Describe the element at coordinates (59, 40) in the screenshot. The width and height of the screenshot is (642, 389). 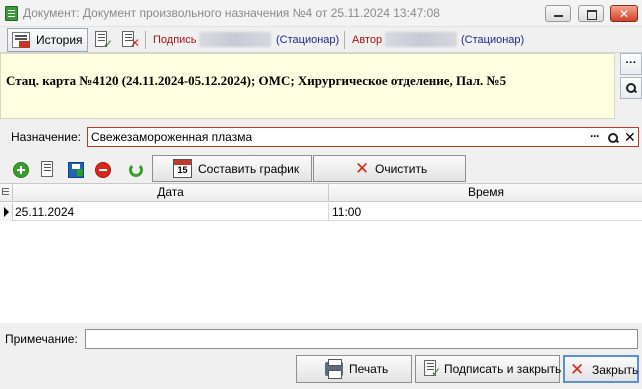
I see `history-label: История` at that location.